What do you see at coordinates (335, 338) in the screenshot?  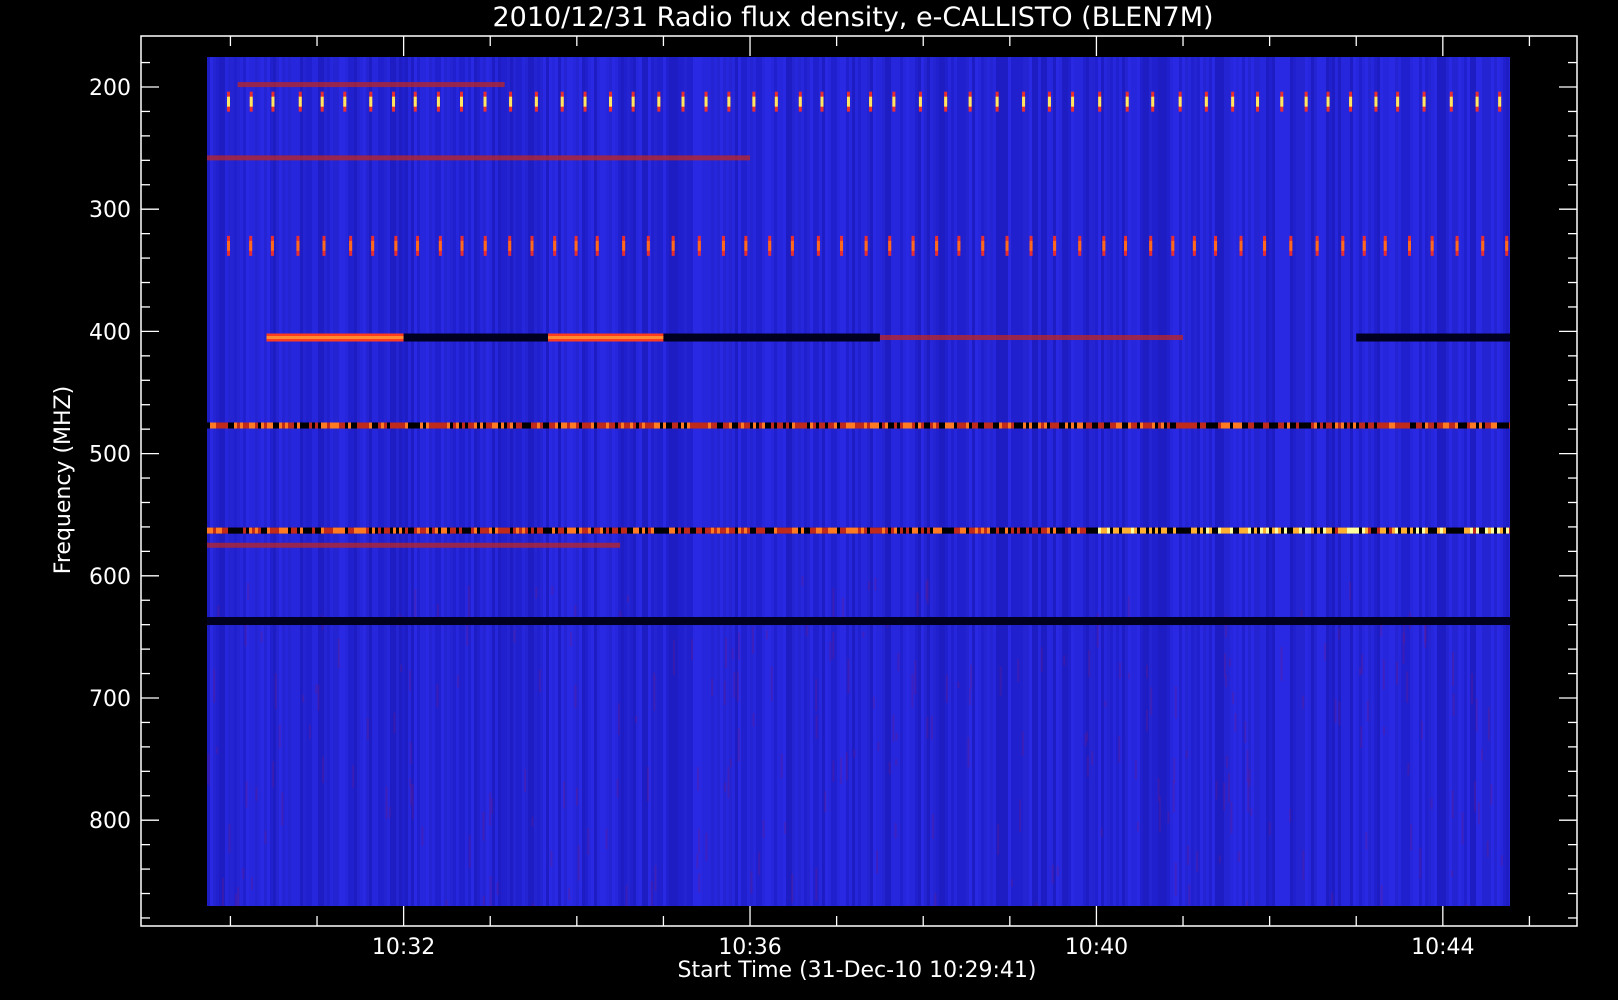 I see `feature-band-core` at bounding box center [335, 338].